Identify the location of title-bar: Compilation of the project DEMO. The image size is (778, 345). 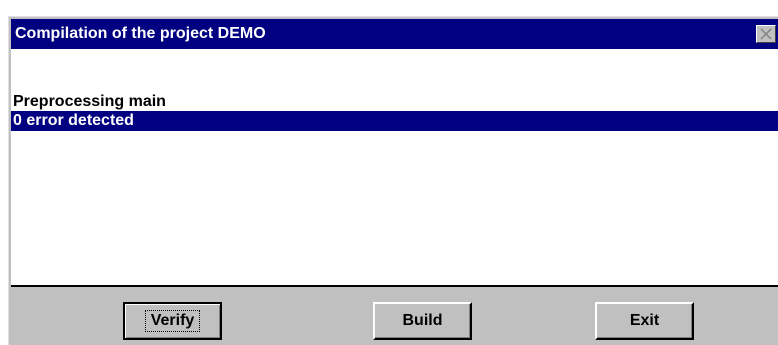
(394, 34).